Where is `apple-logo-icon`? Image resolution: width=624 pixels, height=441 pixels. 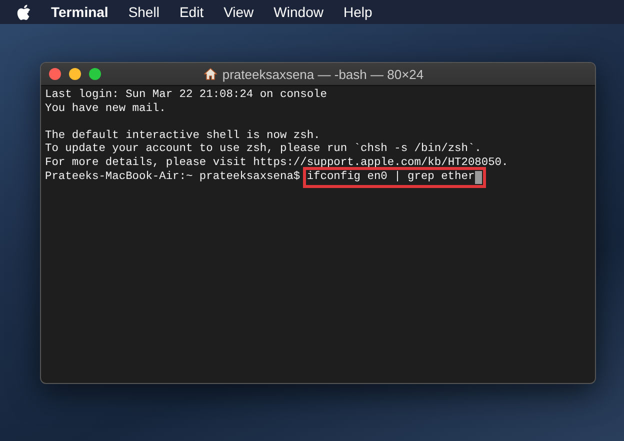 apple-logo-icon is located at coordinates (23, 12).